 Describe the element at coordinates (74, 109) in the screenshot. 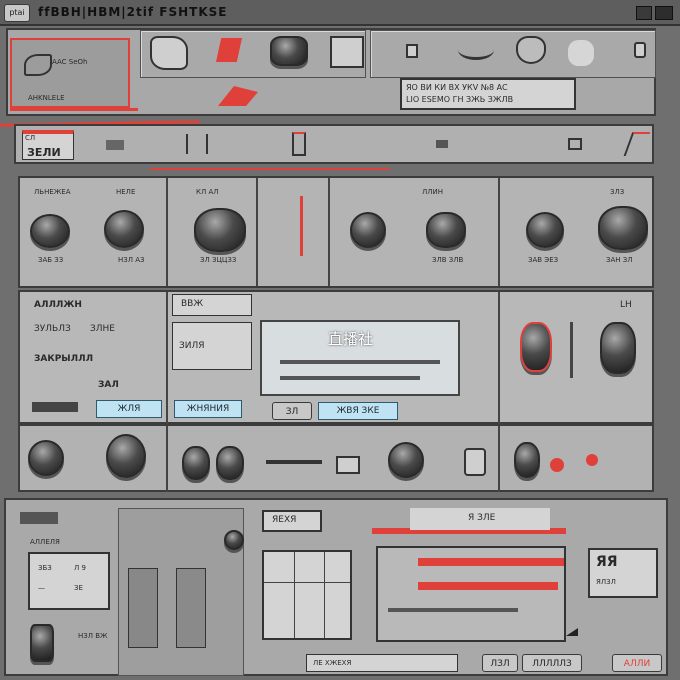

I see `logo-underline` at that location.